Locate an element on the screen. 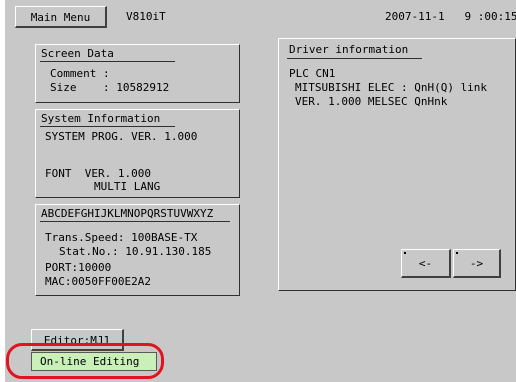 This screenshot has width=516, height=382. prev-arrow-icon: <- is located at coordinates (425, 263).